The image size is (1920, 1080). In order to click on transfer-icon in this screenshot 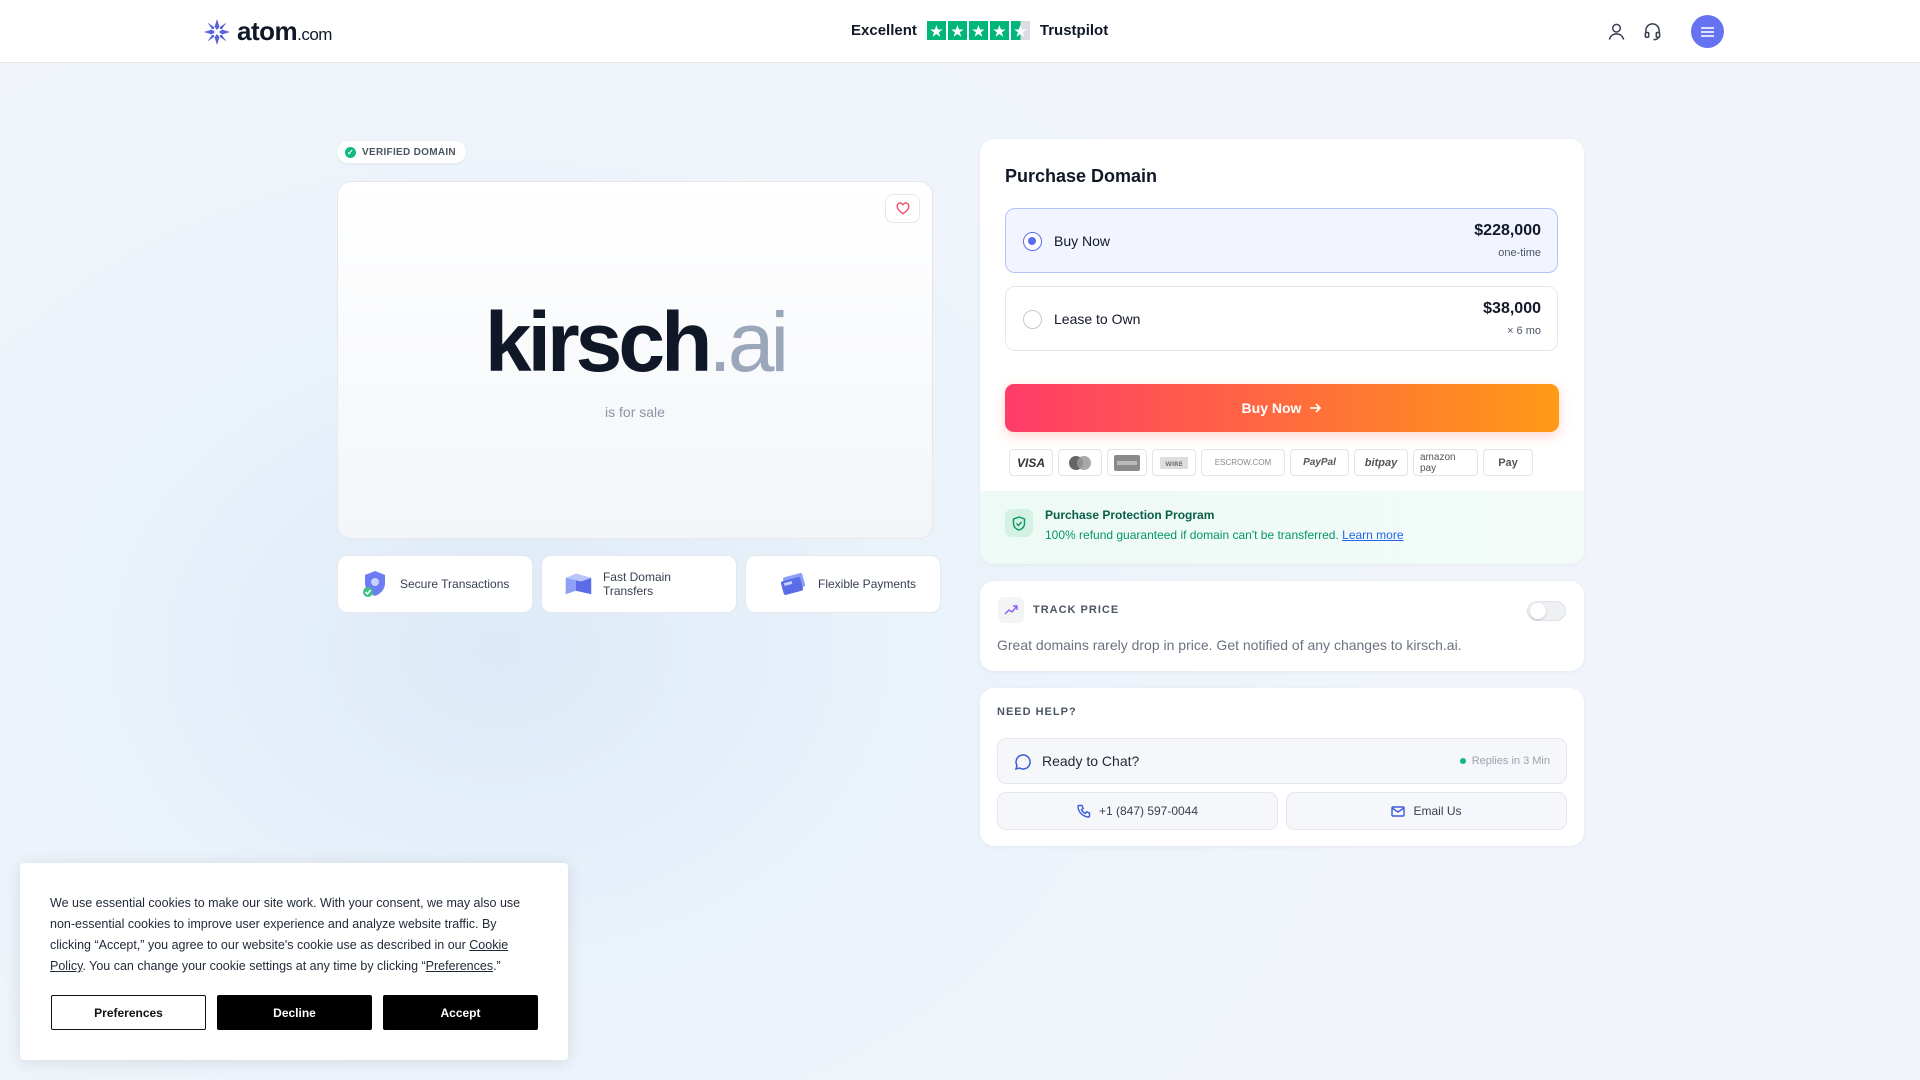, I will do `click(578, 584)`.